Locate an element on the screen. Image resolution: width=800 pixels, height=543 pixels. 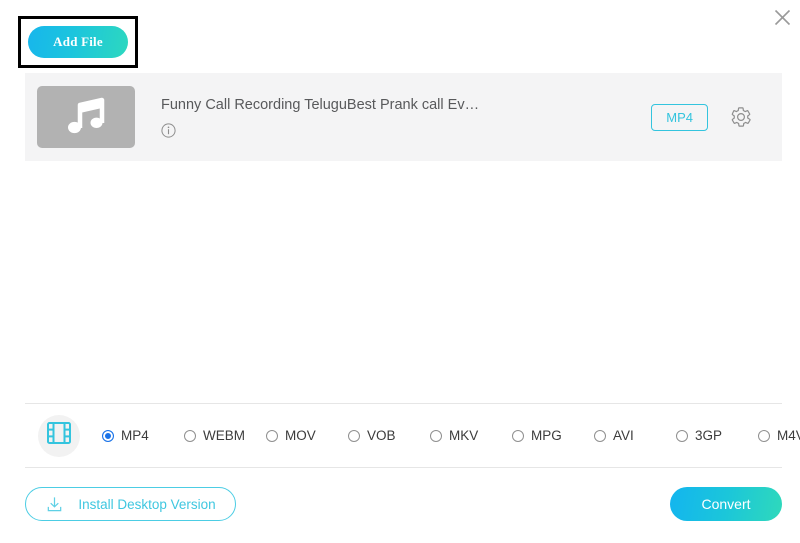
format-option-label: 3GP is located at coordinates (709, 435).